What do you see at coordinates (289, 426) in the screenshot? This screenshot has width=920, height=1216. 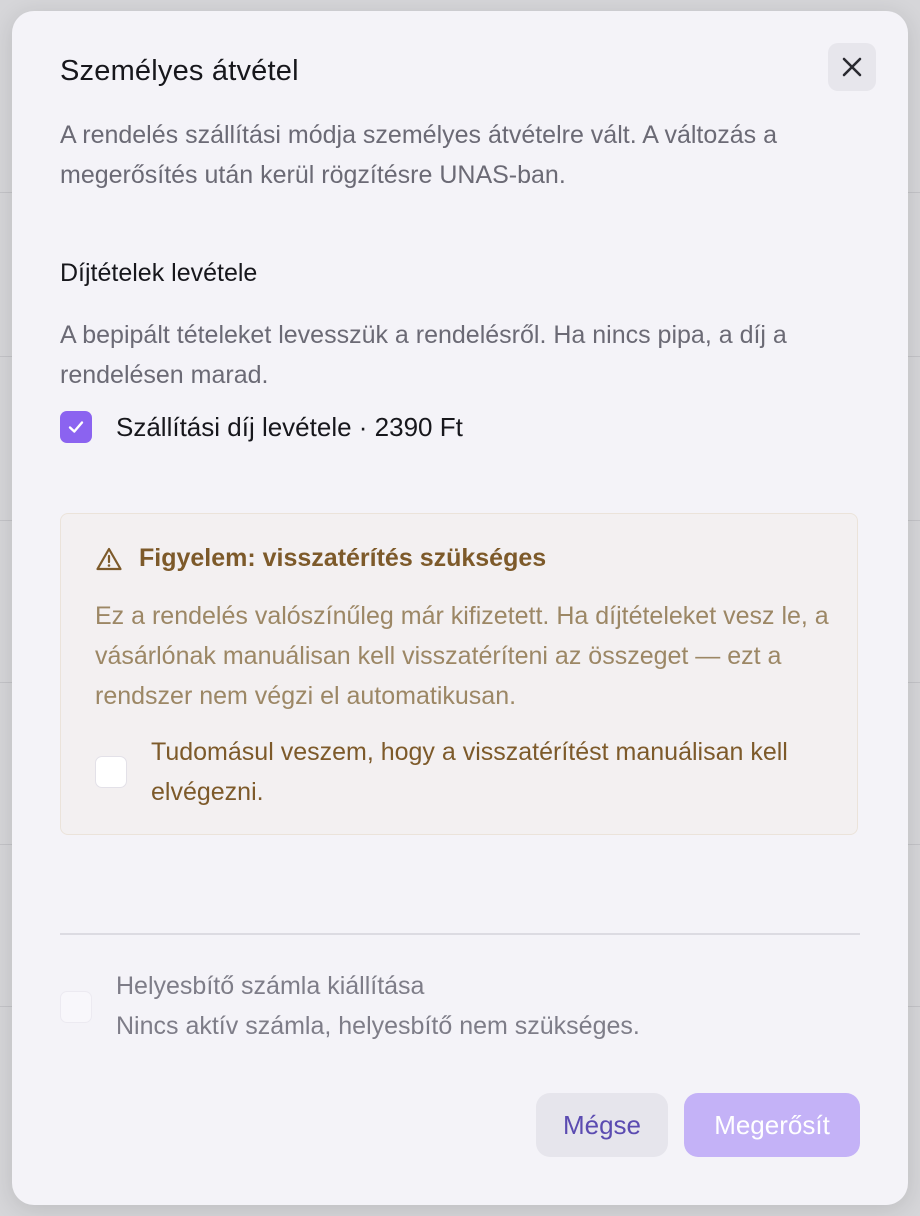 I see `shipping-fee-label: Szállítási díj levétele · 2390 Ft` at bounding box center [289, 426].